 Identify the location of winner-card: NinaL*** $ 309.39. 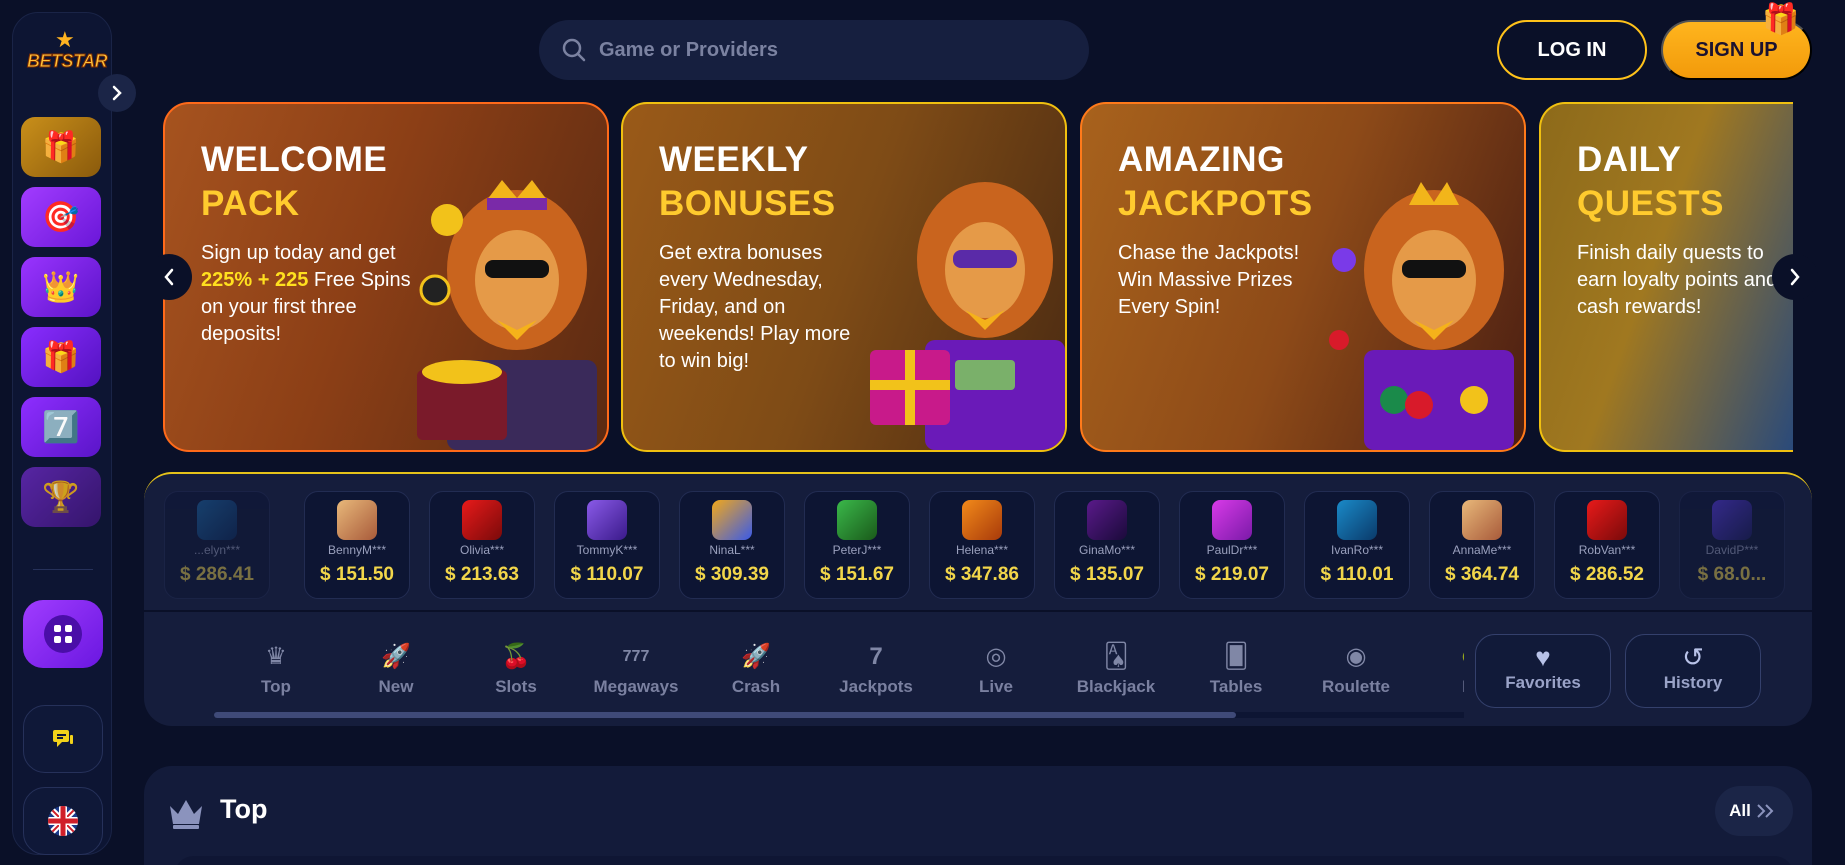
(732, 545).